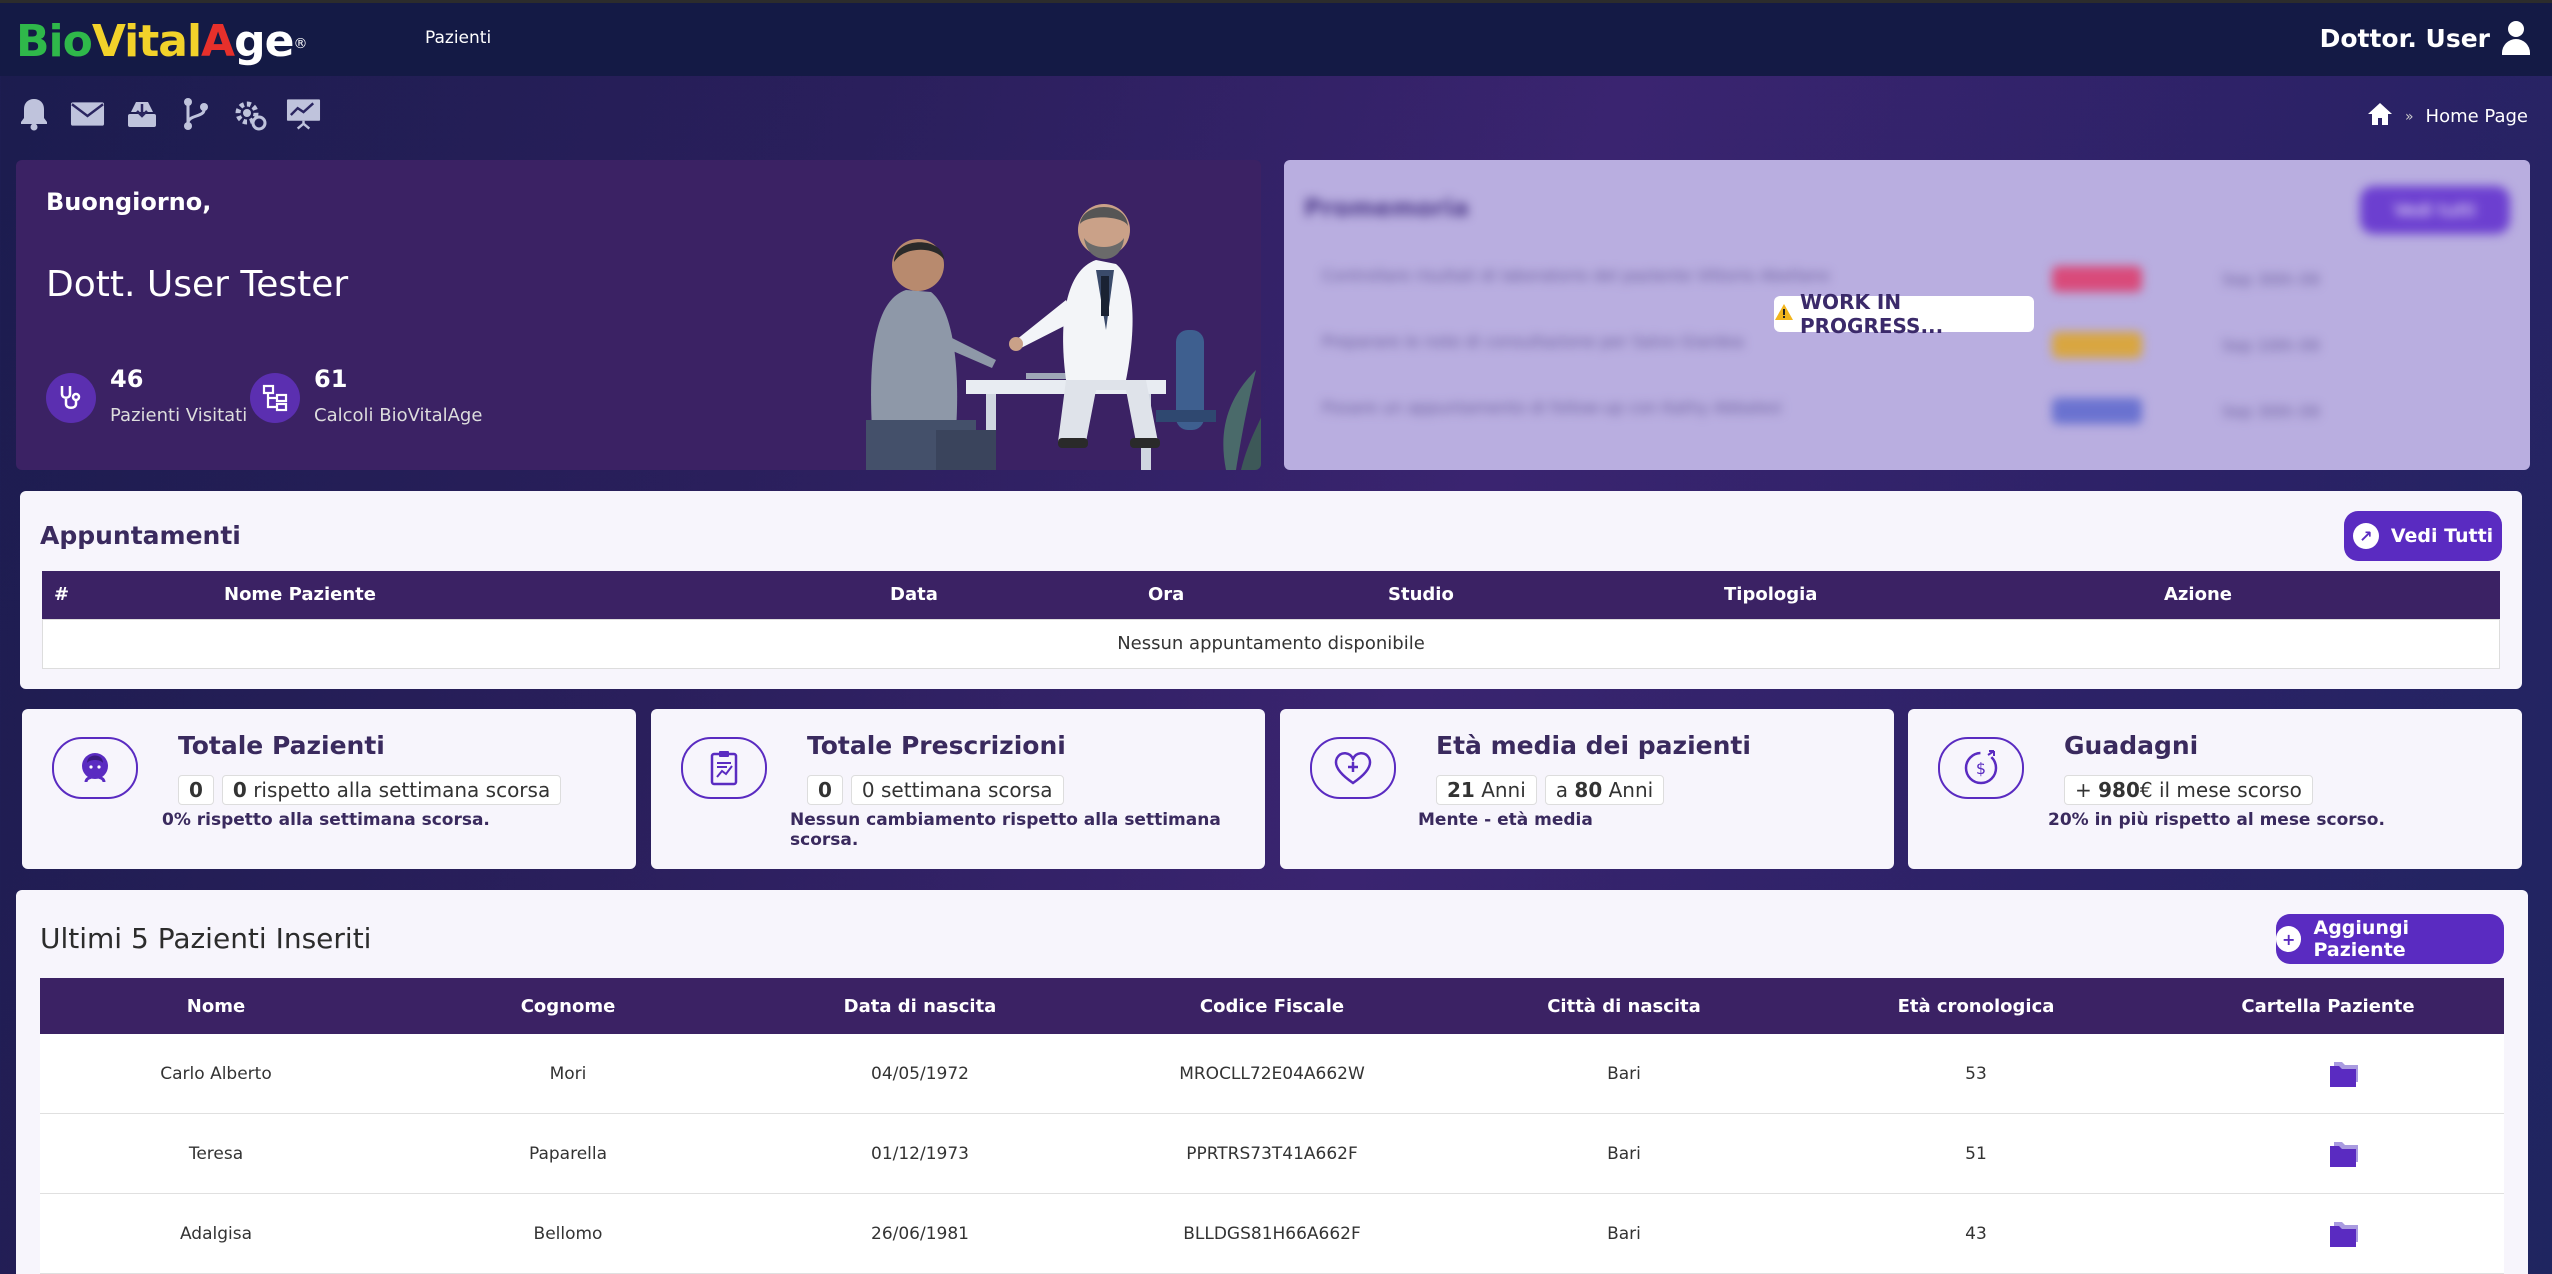  What do you see at coordinates (1505, 820) in the screenshot?
I see `stat-card-description: Mente - età media` at bounding box center [1505, 820].